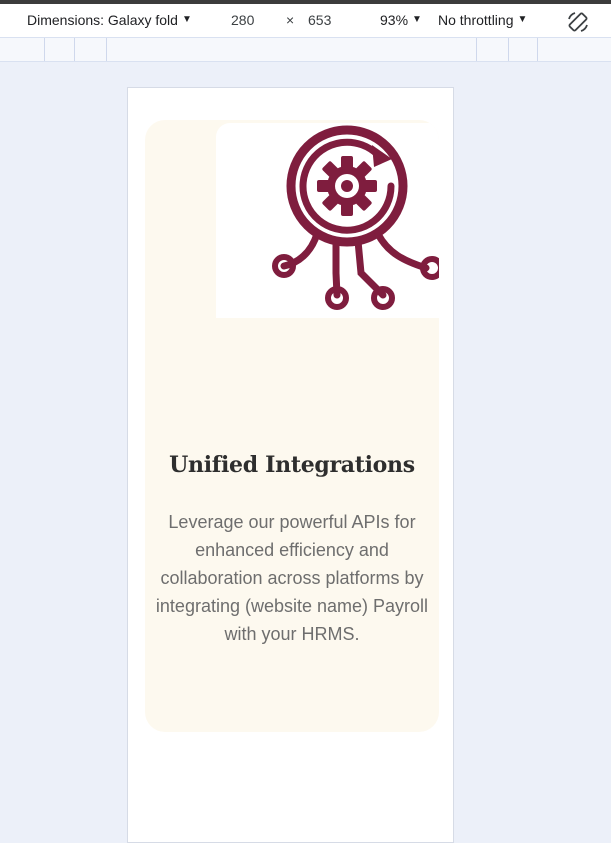  Describe the element at coordinates (355, 217) in the screenshot. I see `gear-integration-icon` at that location.